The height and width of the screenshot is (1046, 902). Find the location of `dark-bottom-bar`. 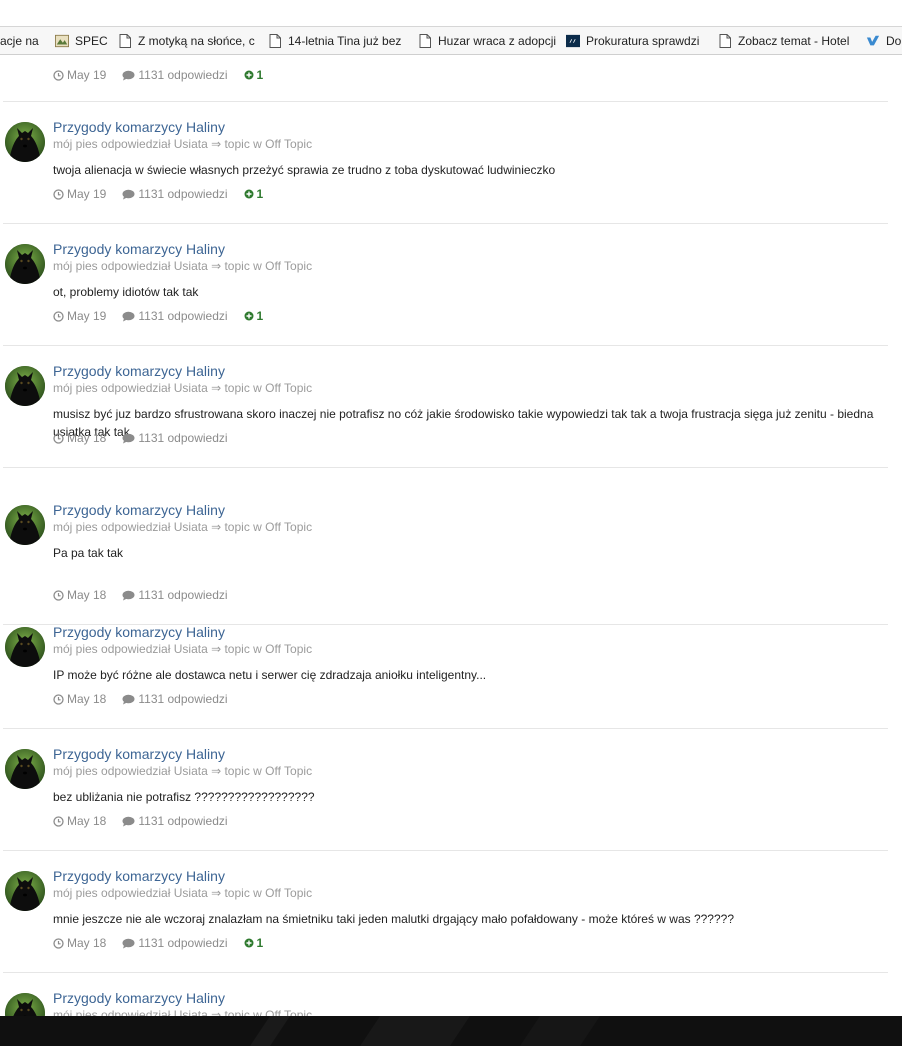

dark-bottom-bar is located at coordinates (451, 1031).